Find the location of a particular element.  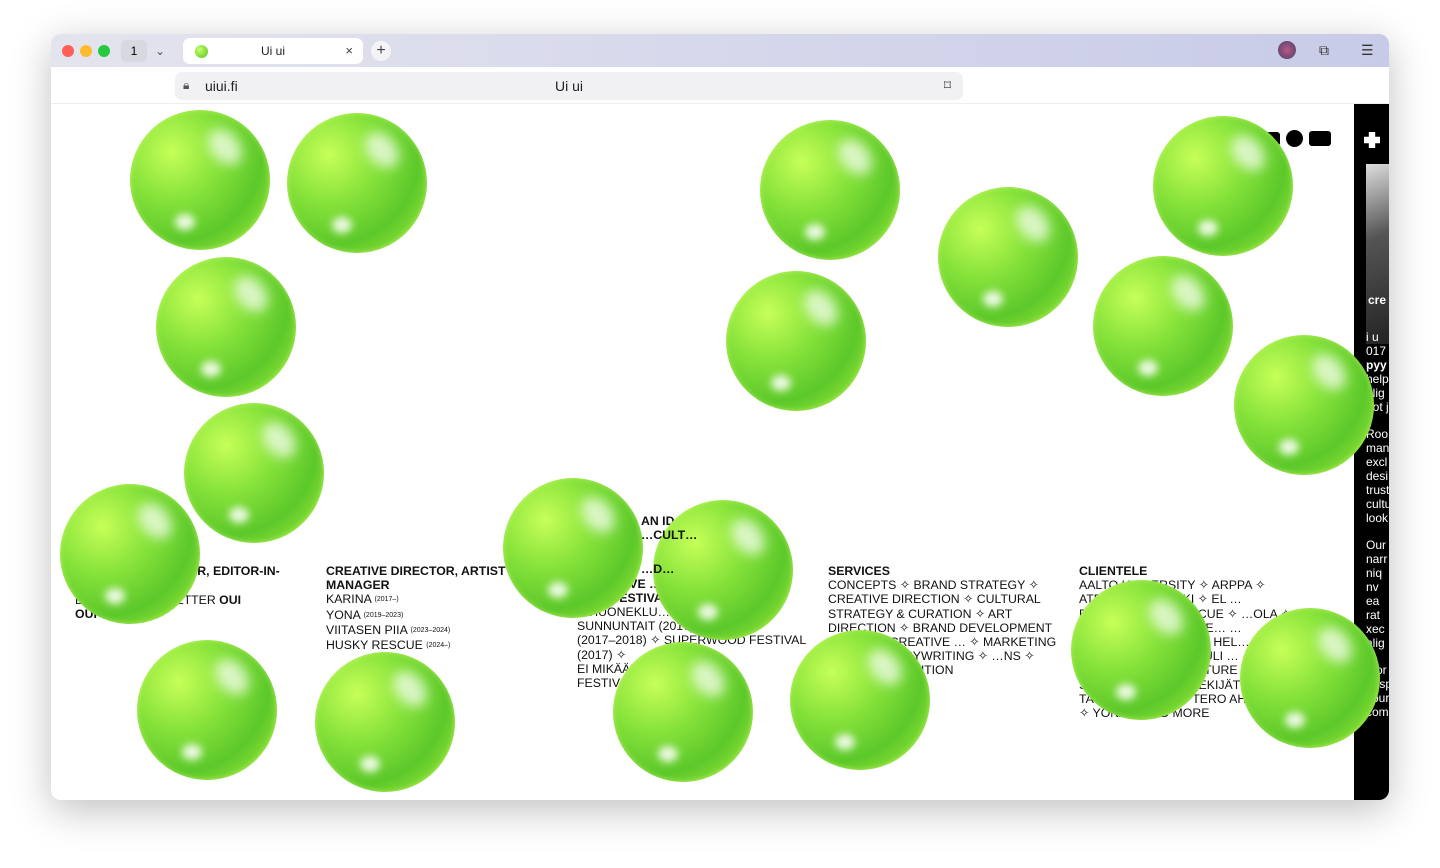

side-text: ea is located at coordinates (1373, 601).